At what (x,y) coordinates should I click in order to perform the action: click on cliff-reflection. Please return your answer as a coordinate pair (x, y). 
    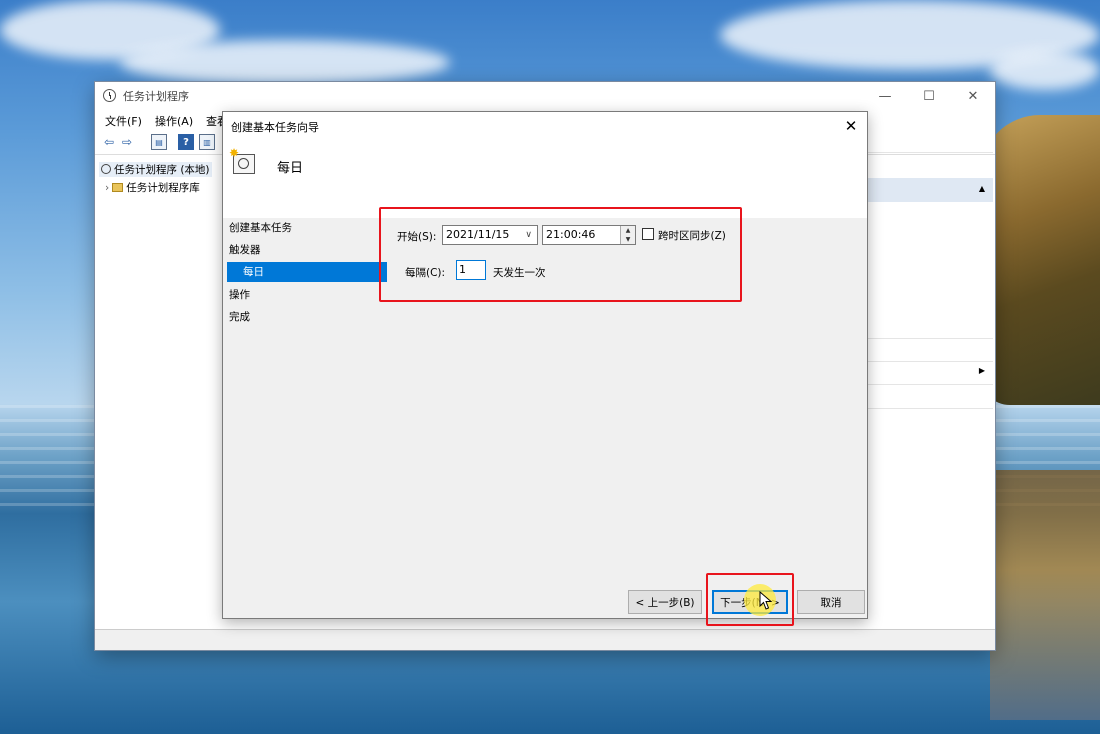
    Looking at the image, I should click on (1045, 595).